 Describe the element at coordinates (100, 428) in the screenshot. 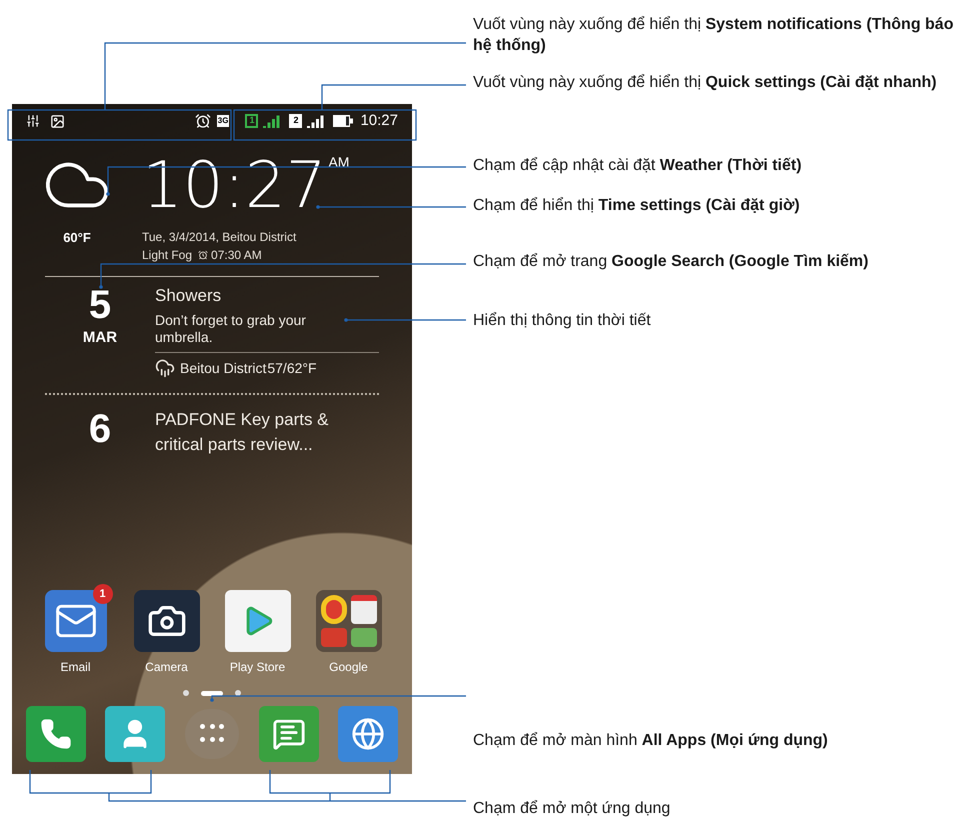

I see `day-number: 6` at that location.